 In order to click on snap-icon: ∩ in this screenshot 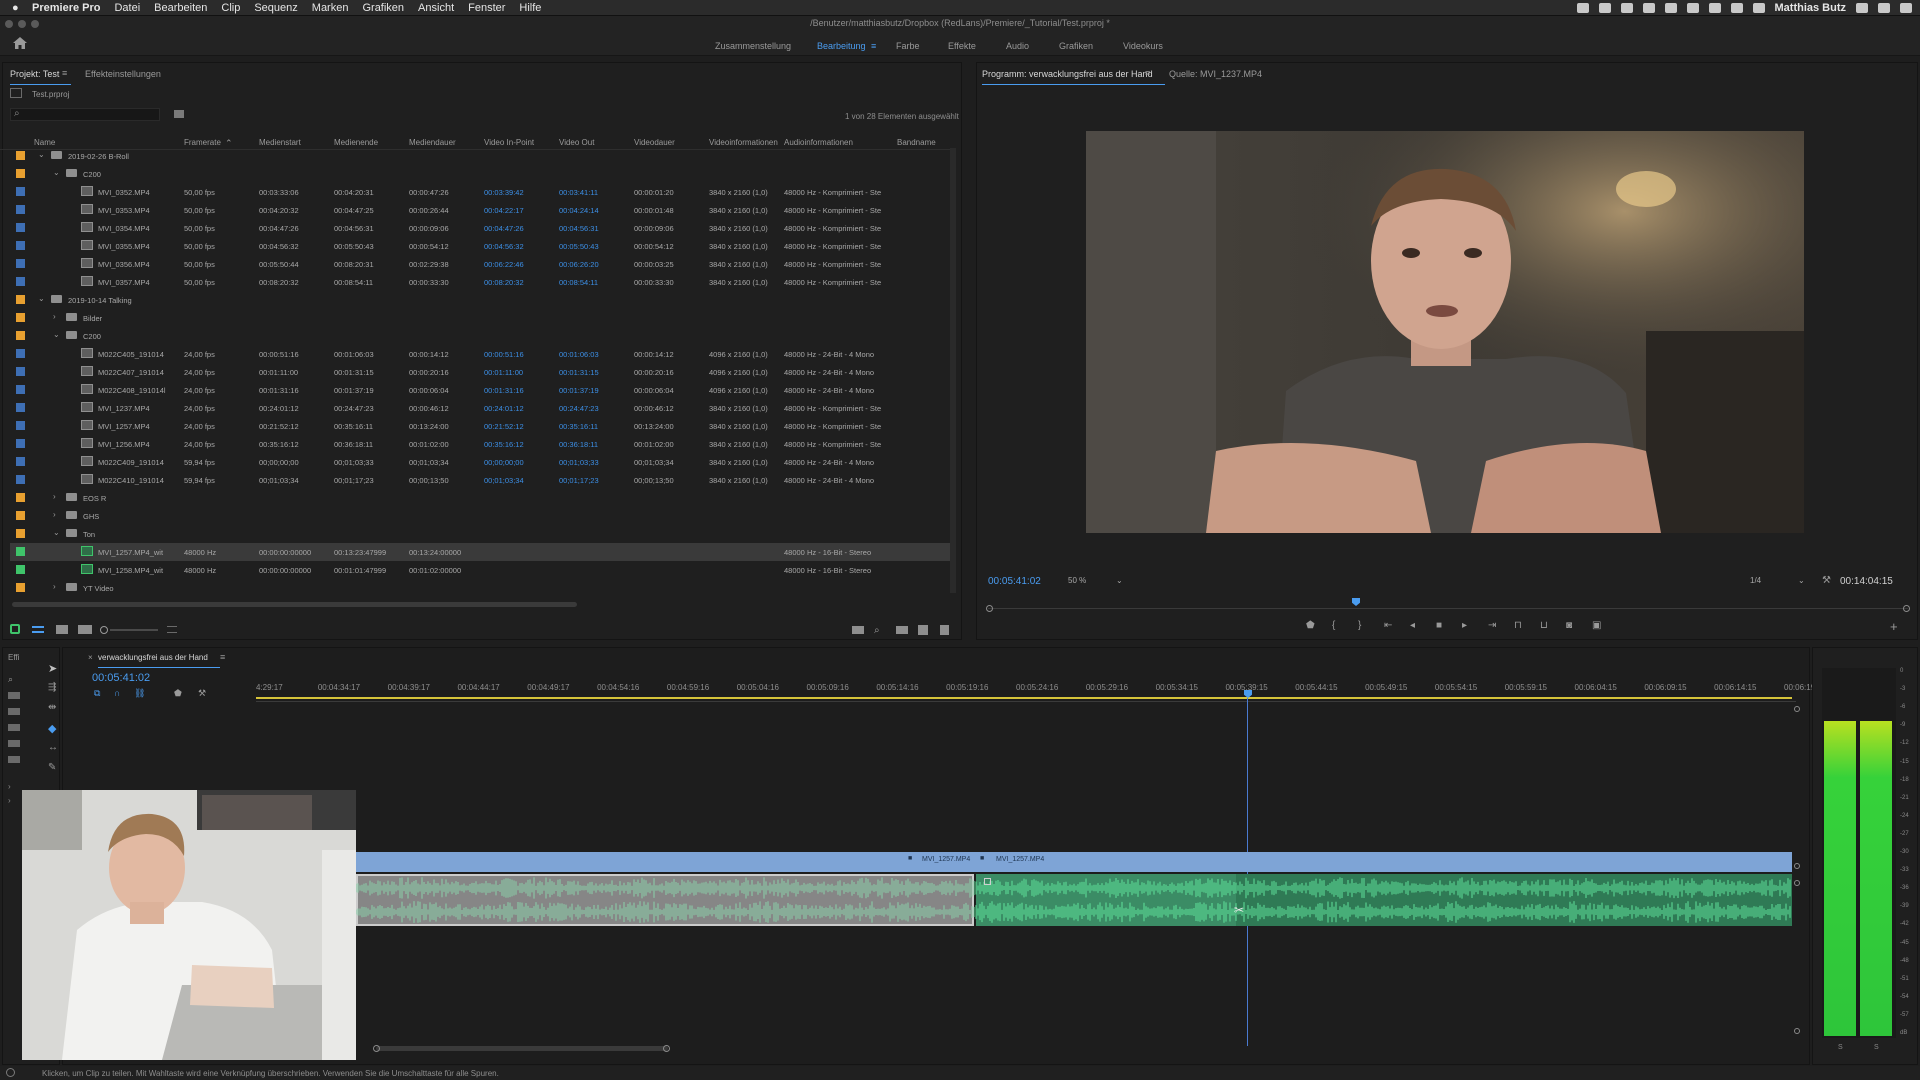, I will do `click(117, 693)`.